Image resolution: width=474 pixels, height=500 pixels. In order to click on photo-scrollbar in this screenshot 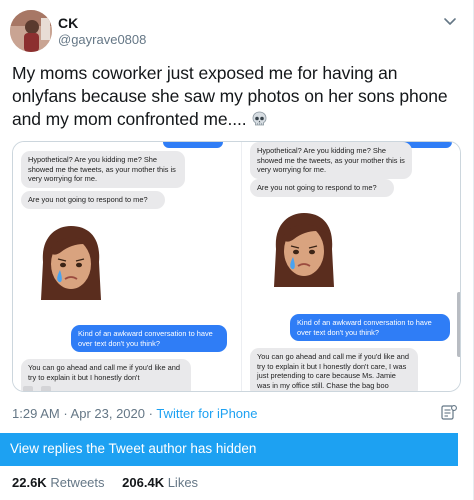, I will do `click(458, 324)`.